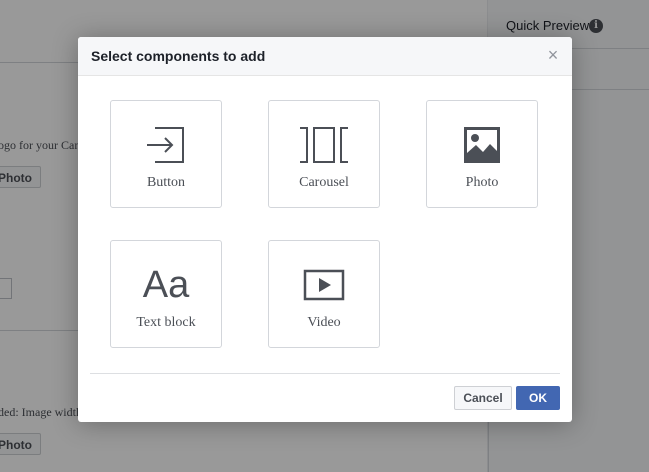 The width and height of the screenshot is (649, 472). What do you see at coordinates (166, 145) in the screenshot?
I see `enter-arrow-icon` at bounding box center [166, 145].